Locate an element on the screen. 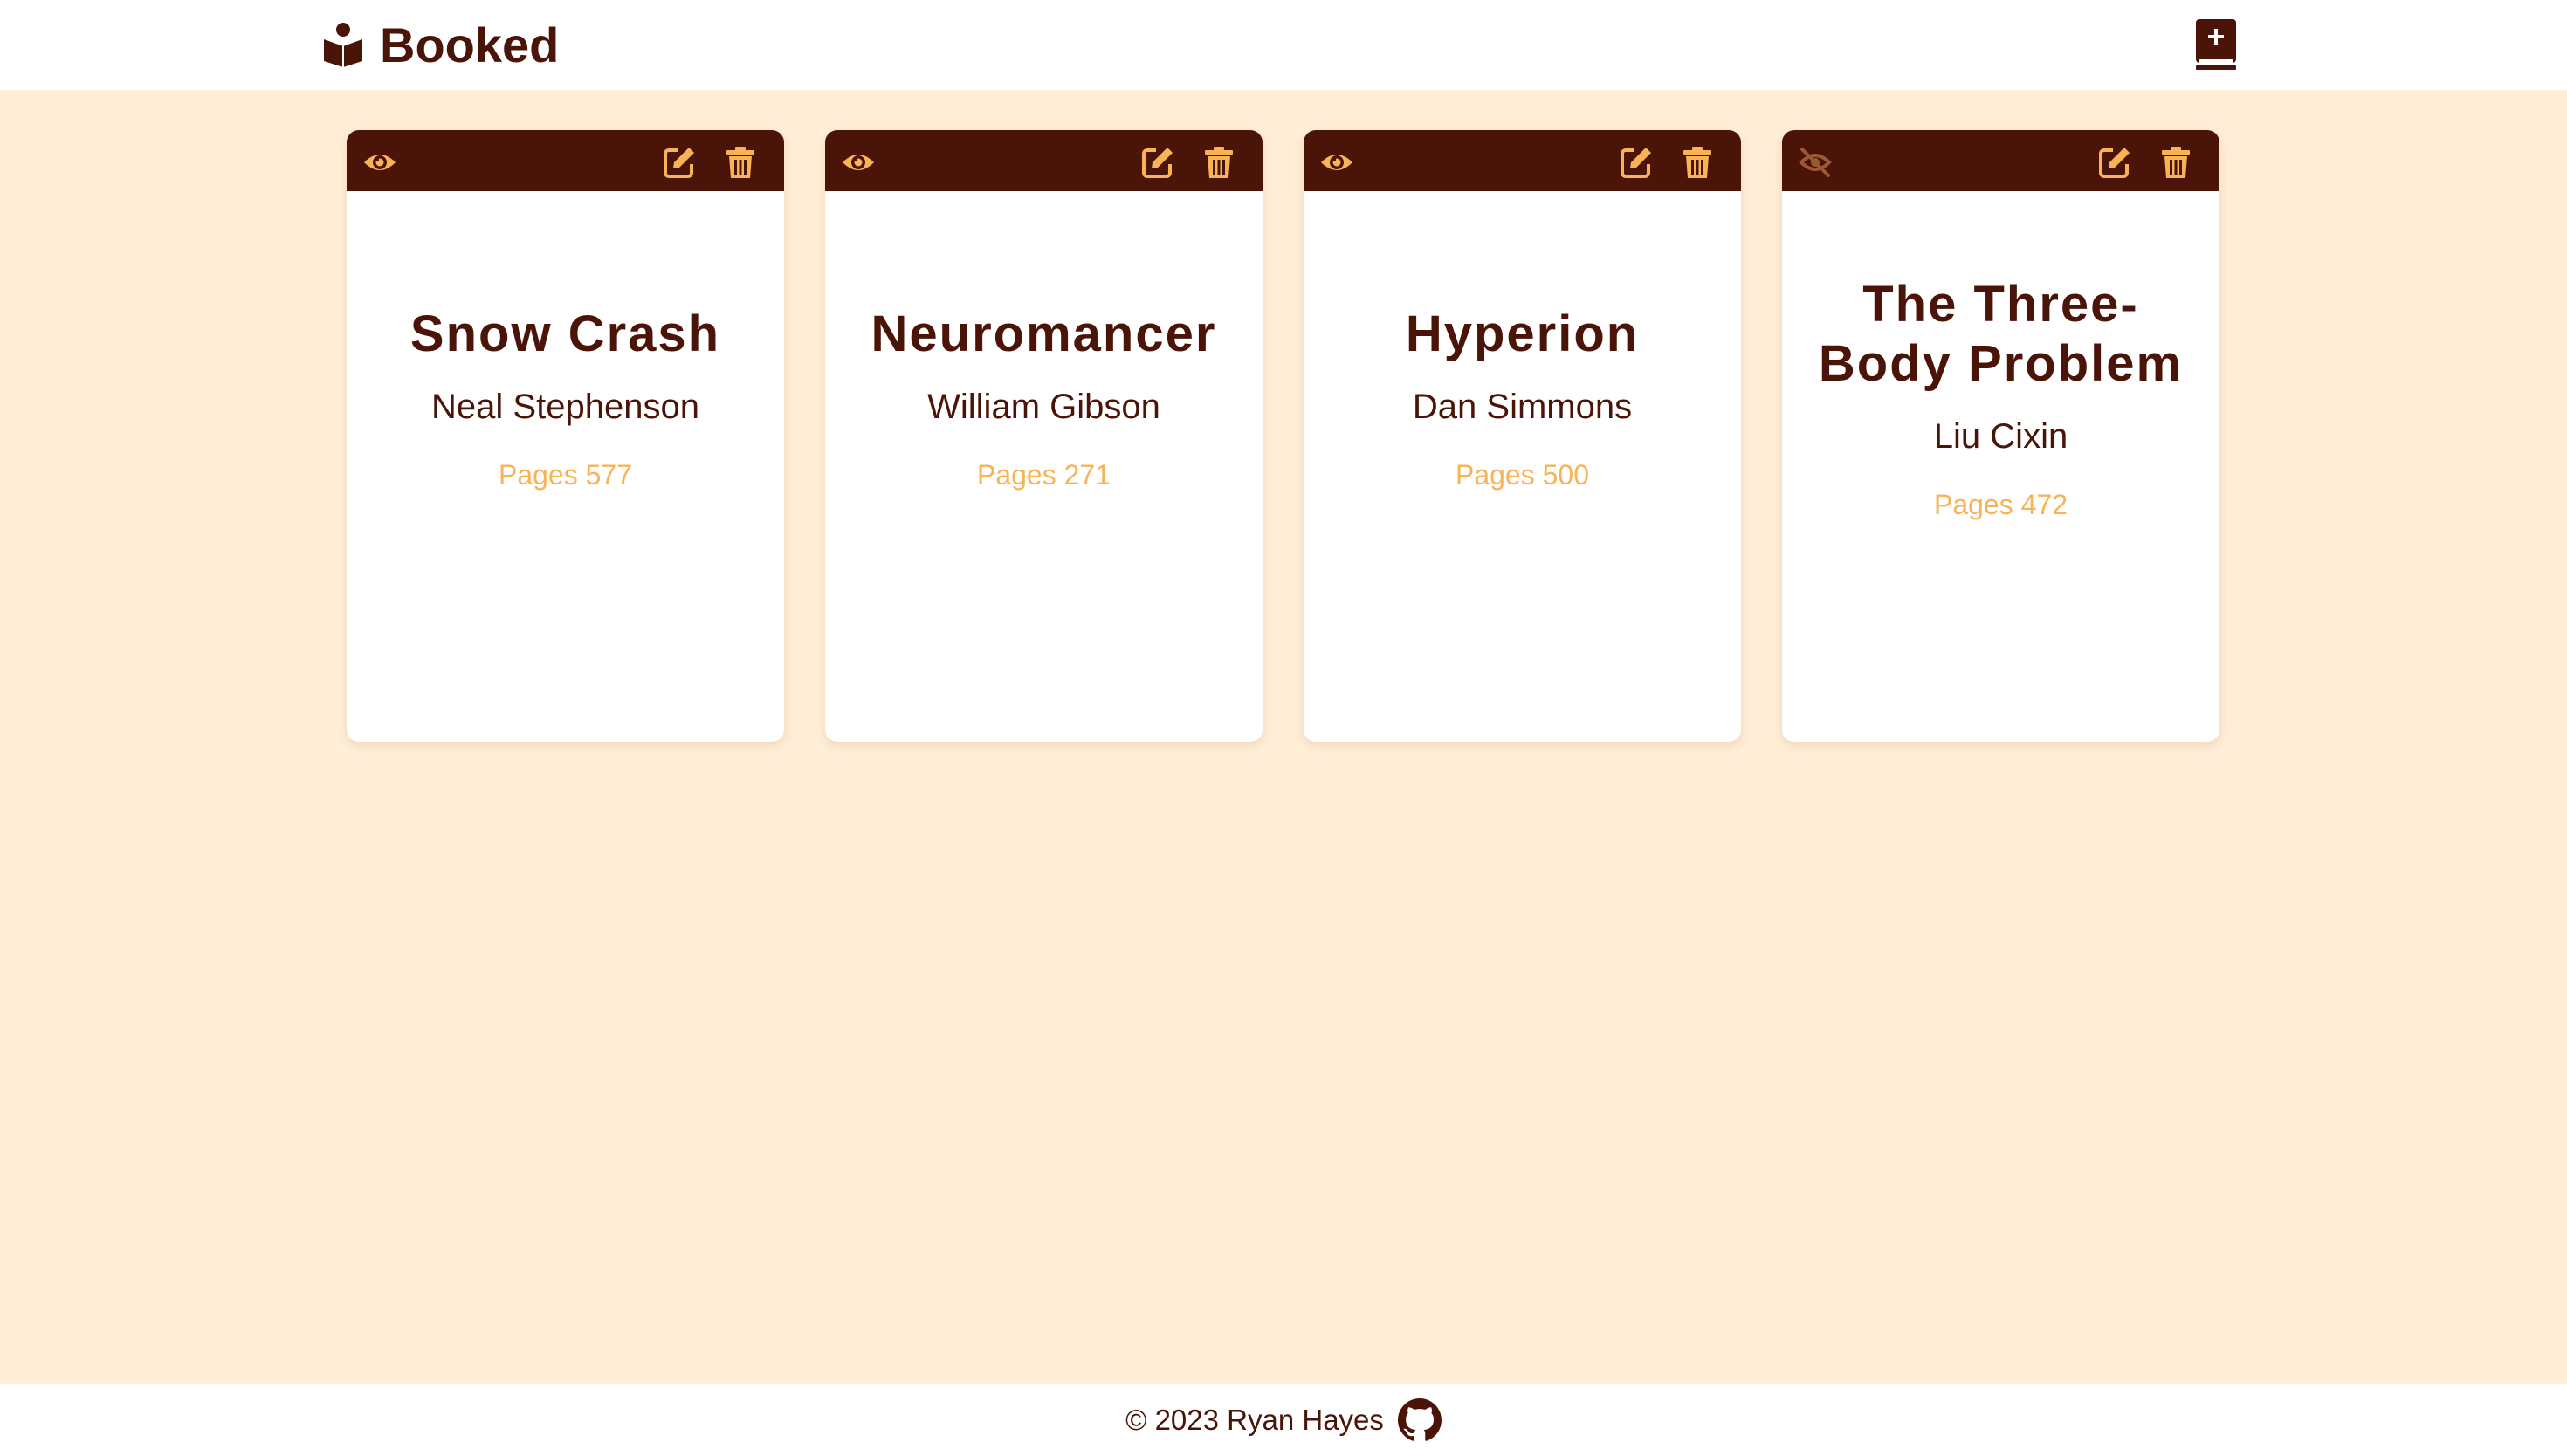  add-book-button is located at coordinates (2216, 44).